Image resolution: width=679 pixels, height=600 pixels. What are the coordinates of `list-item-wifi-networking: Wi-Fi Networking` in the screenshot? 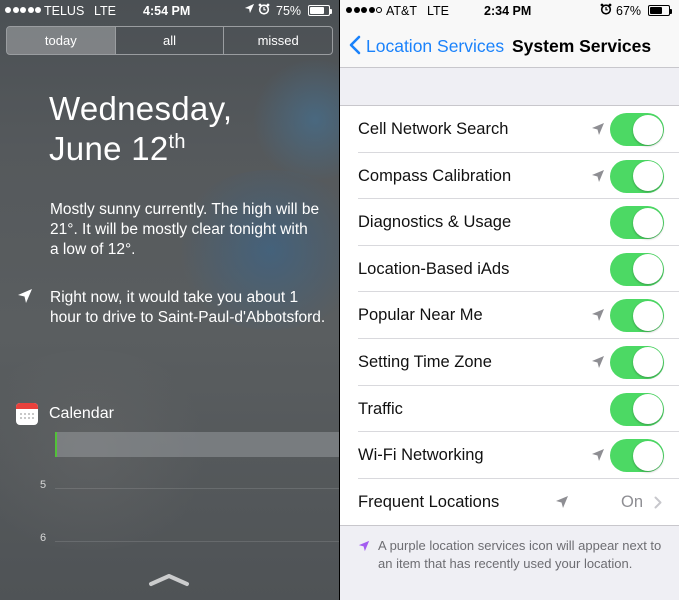 It's located at (509, 455).